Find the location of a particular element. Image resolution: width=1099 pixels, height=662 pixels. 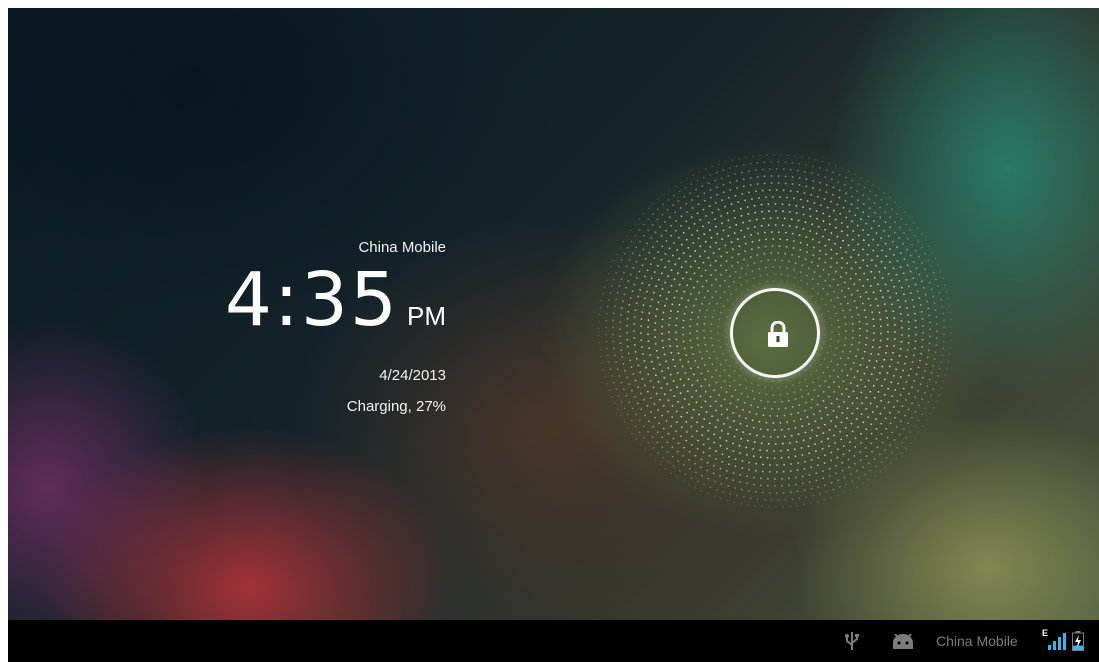

system-bar: China Mobile E is located at coordinates (553, 641).